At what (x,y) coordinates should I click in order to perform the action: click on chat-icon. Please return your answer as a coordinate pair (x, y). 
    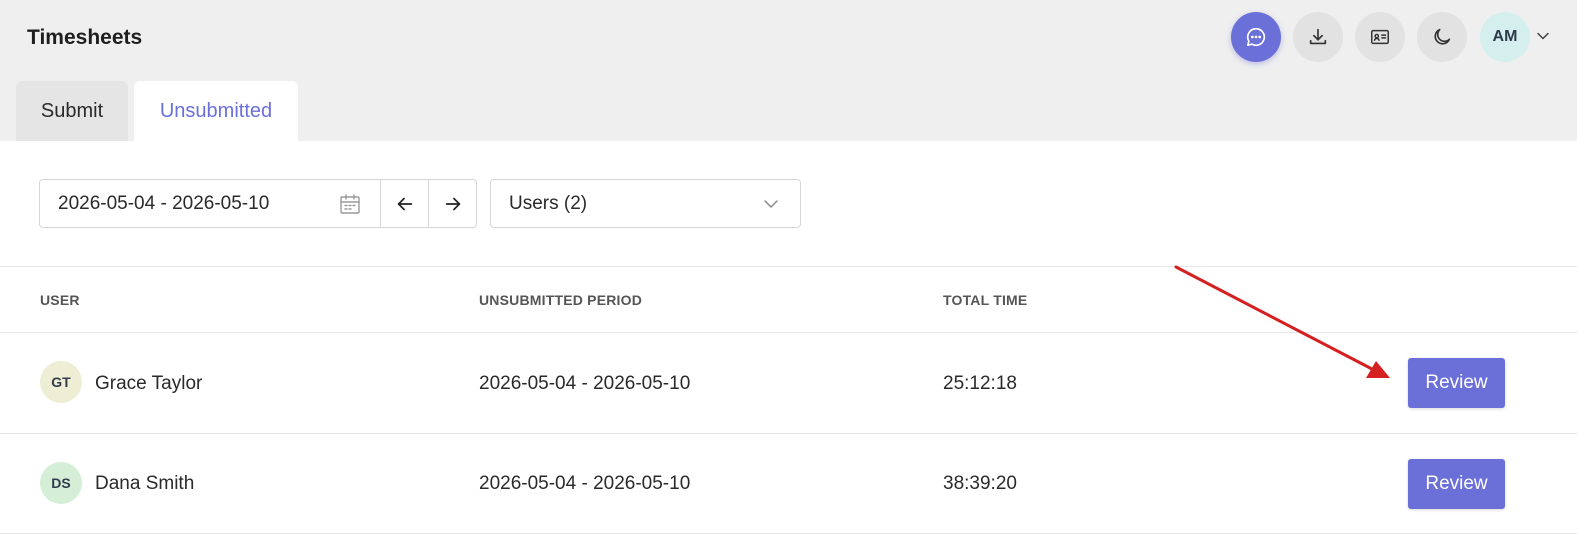
    Looking at the image, I should click on (1256, 37).